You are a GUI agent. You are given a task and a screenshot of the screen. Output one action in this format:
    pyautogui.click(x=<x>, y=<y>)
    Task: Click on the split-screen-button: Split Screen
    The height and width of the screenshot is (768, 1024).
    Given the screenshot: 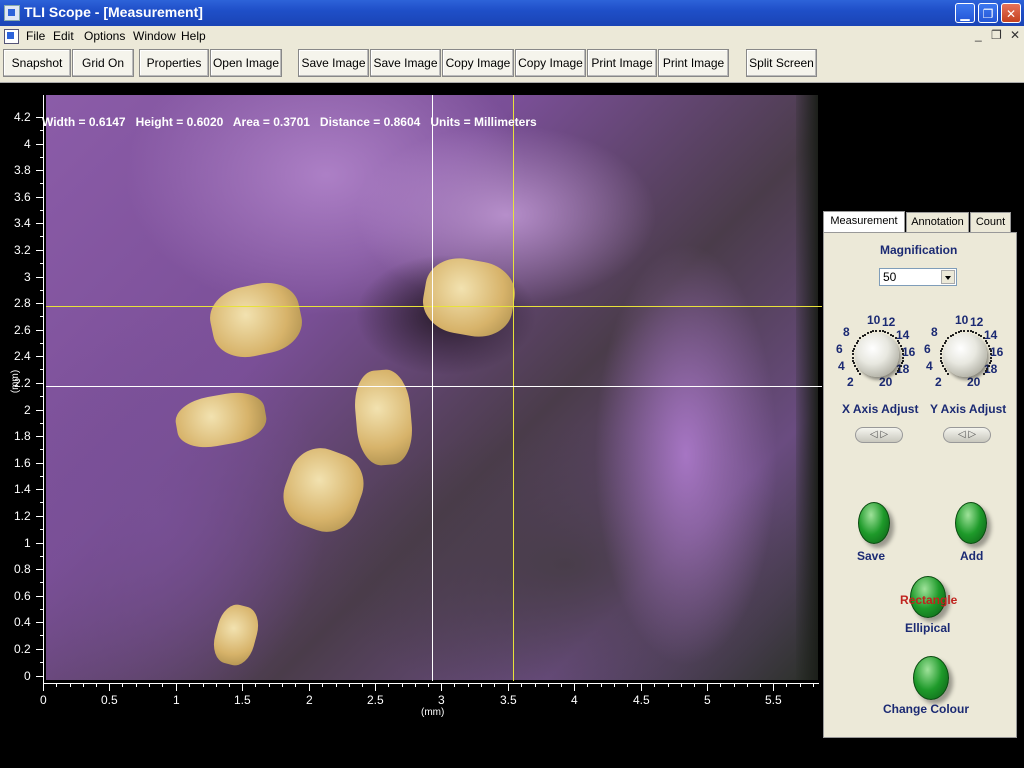 What is the action you would take?
    pyautogui.click(x=781, y=63)
    